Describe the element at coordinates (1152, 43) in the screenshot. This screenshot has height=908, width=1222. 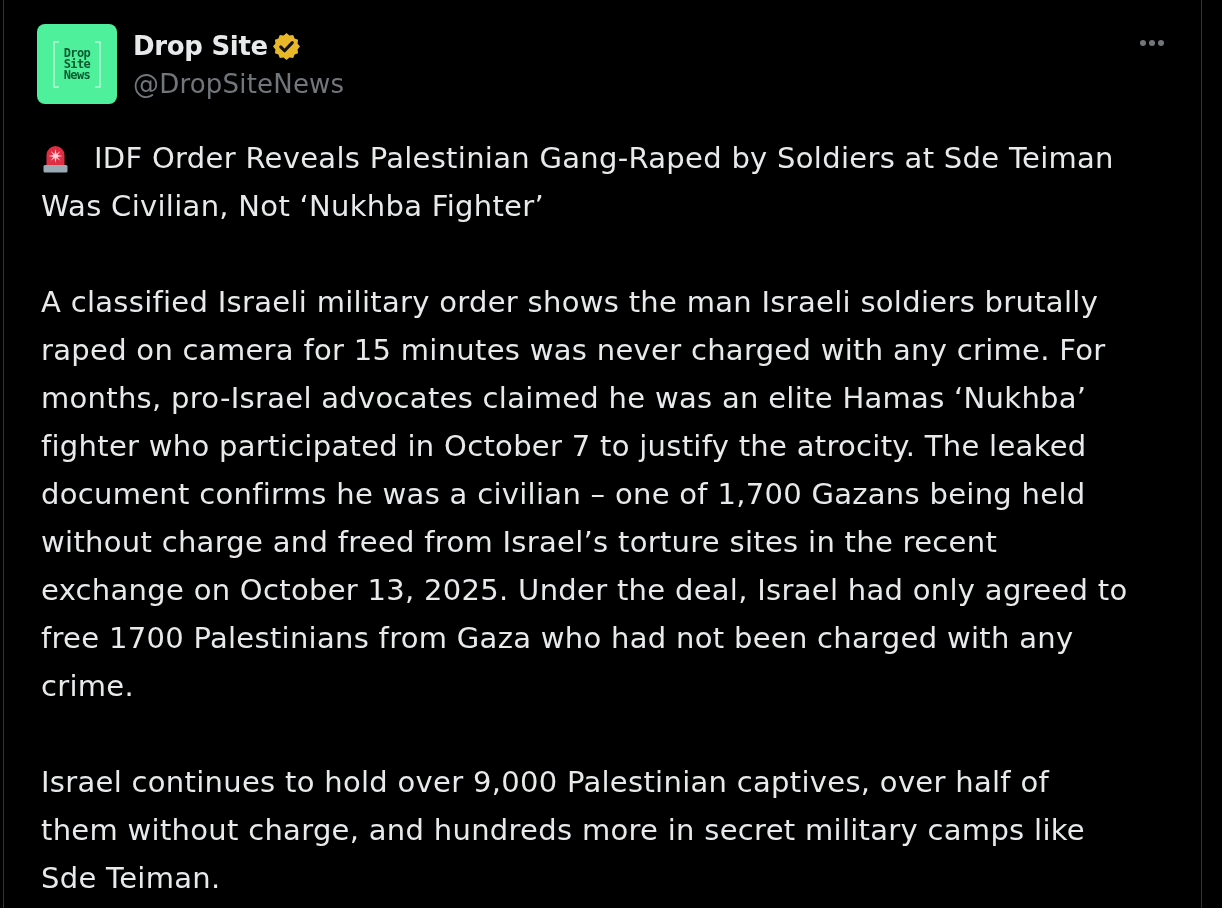
I see `more-icon` at that location.